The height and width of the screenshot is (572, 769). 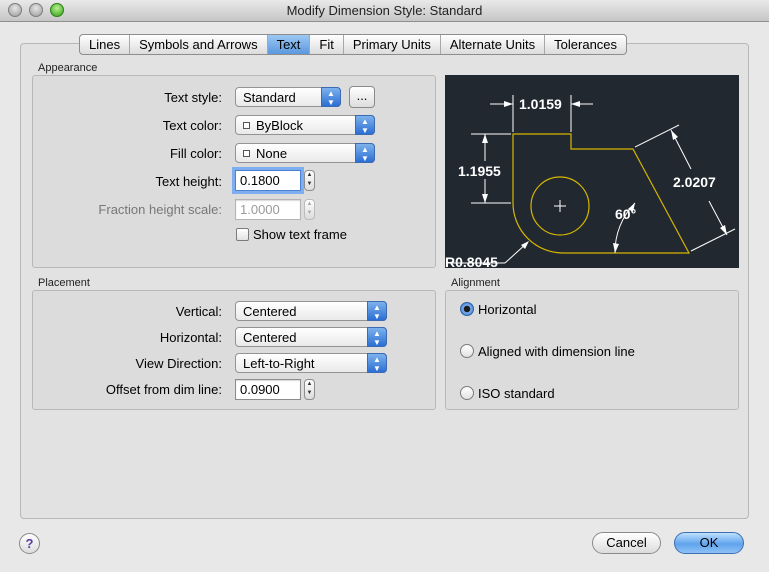 I want to click on text-height-field, so click(x=268, y=180).